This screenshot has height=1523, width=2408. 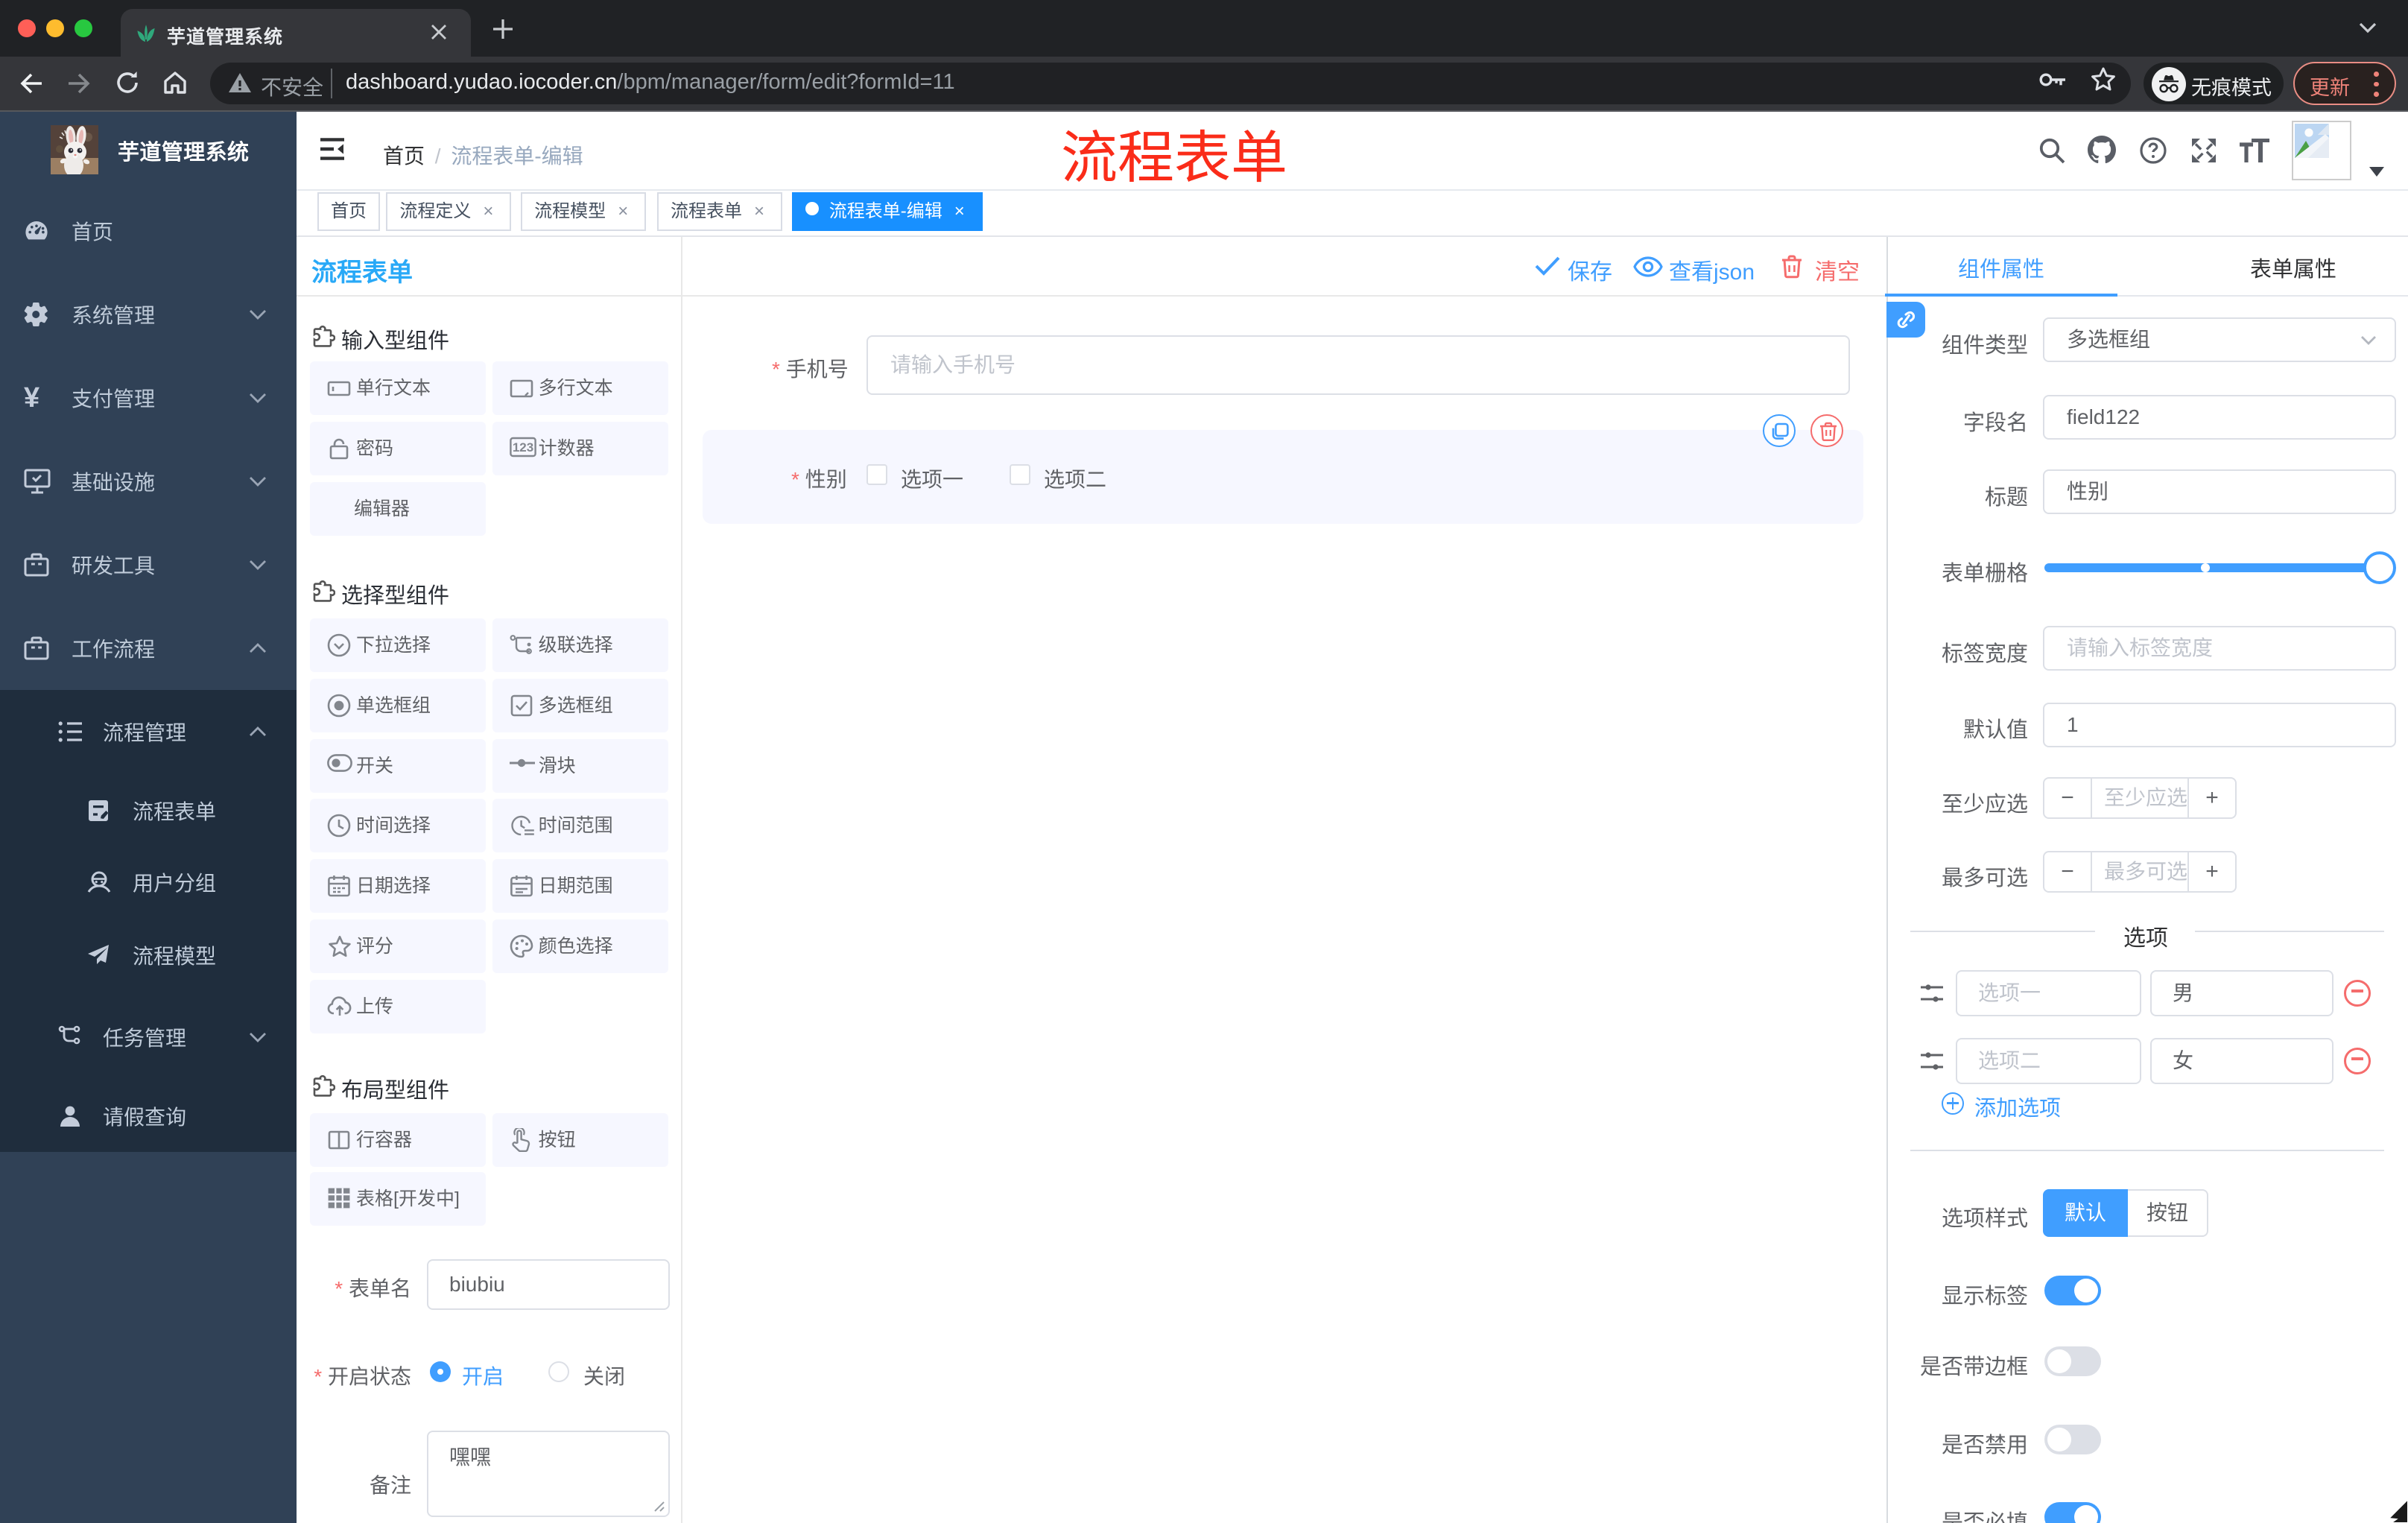 What do you see at coordinates (522, 447) in the screenshot?
I see `svg-text: 123` at bounding box center [522, 447].